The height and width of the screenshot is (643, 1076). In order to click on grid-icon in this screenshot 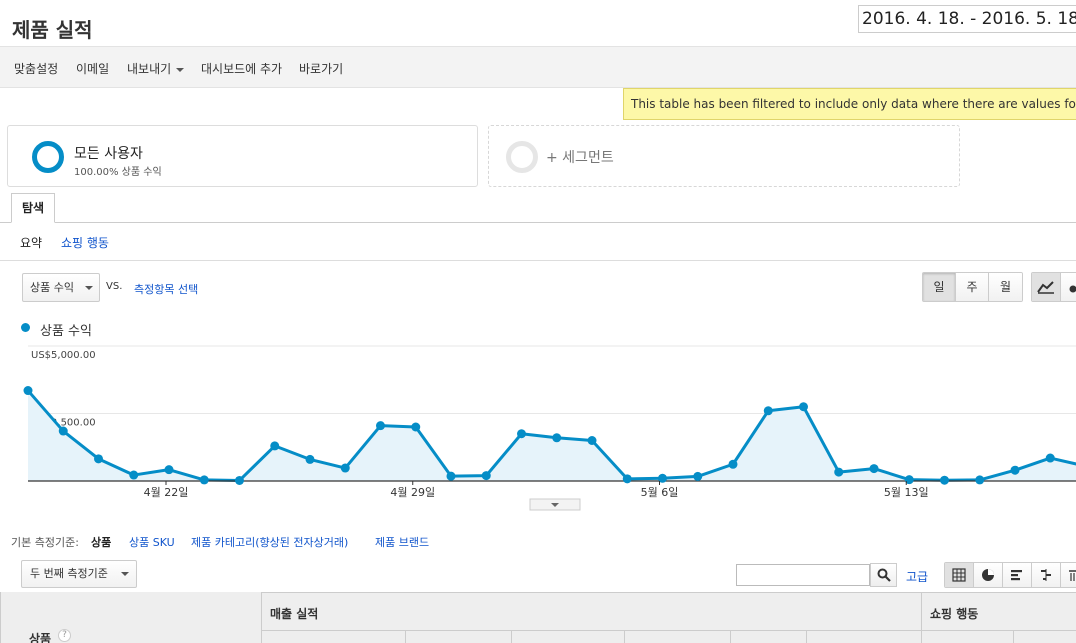, I will do `click(959, 575)`.